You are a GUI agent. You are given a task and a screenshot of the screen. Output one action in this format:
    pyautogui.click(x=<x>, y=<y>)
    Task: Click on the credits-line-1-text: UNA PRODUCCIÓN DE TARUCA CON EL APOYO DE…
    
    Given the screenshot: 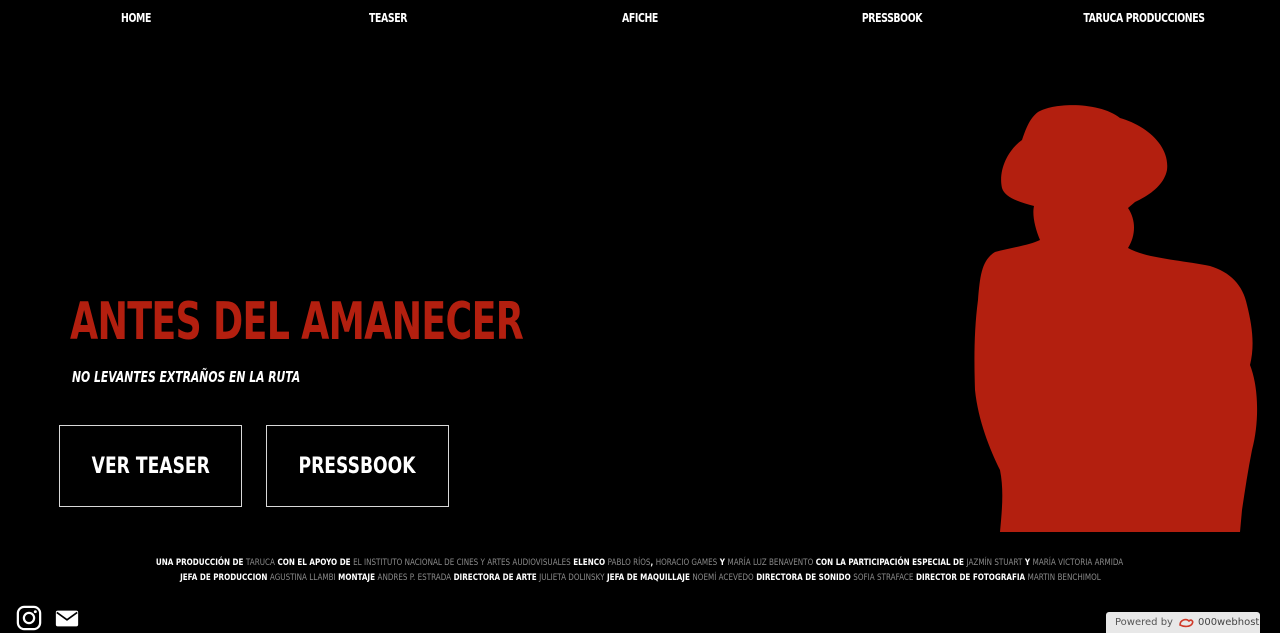 What is the action you would take?
    pyautogui.click(x=639, y=563)
    